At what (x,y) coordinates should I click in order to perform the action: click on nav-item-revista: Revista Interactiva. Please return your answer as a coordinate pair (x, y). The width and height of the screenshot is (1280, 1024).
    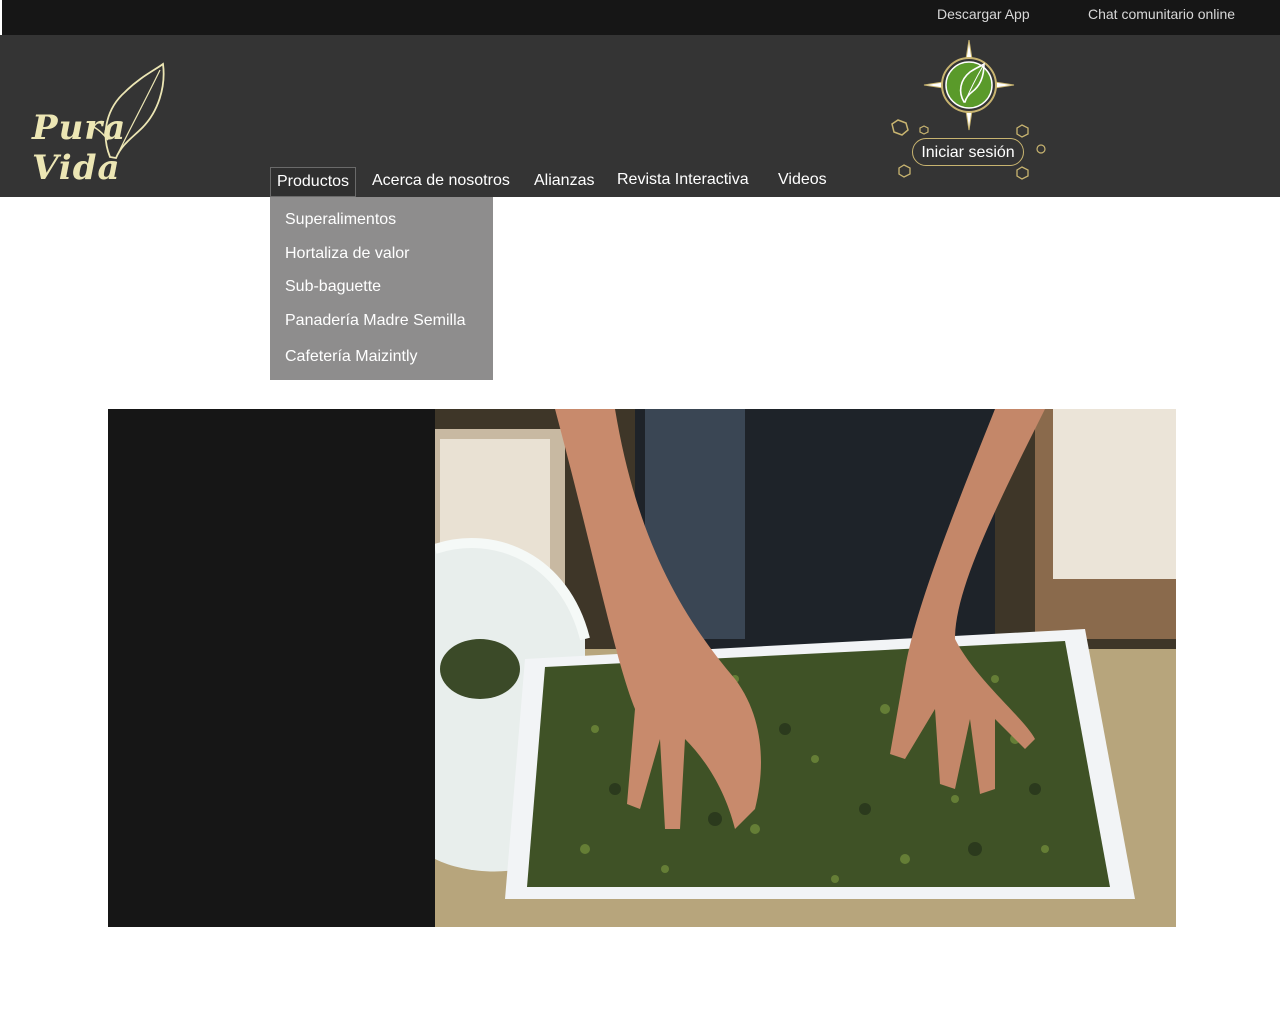
    Looking at the image, I should click on (683, 180).